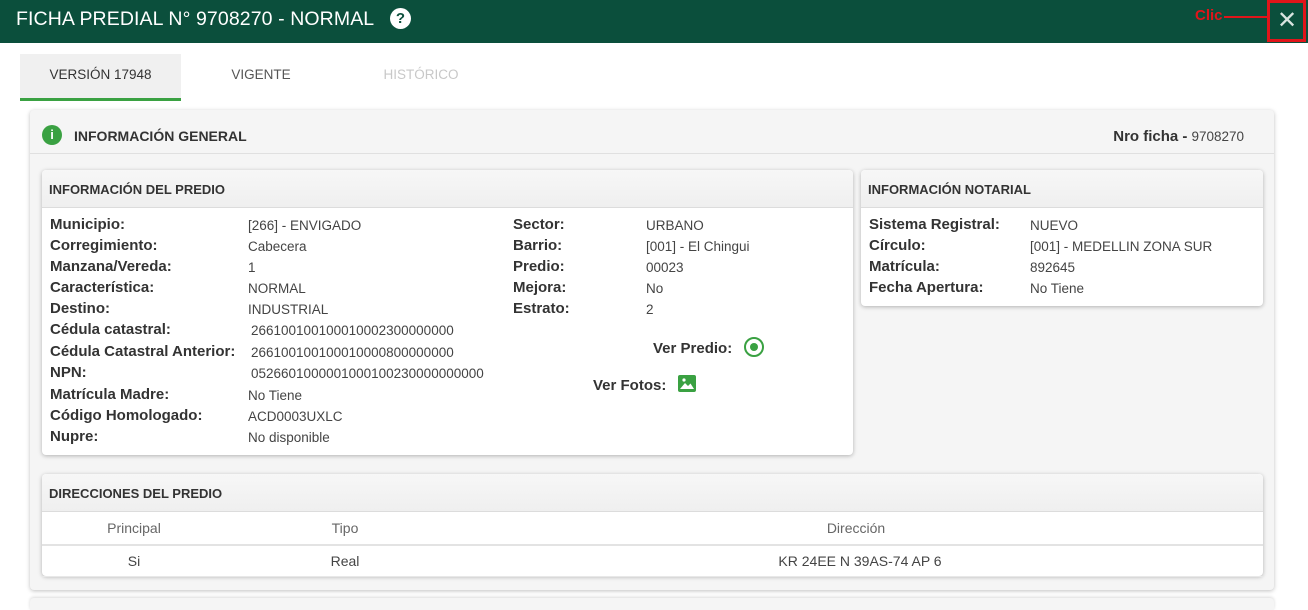 This screenshot has height=610, width=1308. What do you see at coordinates (74, 436) in the screenshot?
I see `field-label: Nupre:` at bounding box center [74, 436].